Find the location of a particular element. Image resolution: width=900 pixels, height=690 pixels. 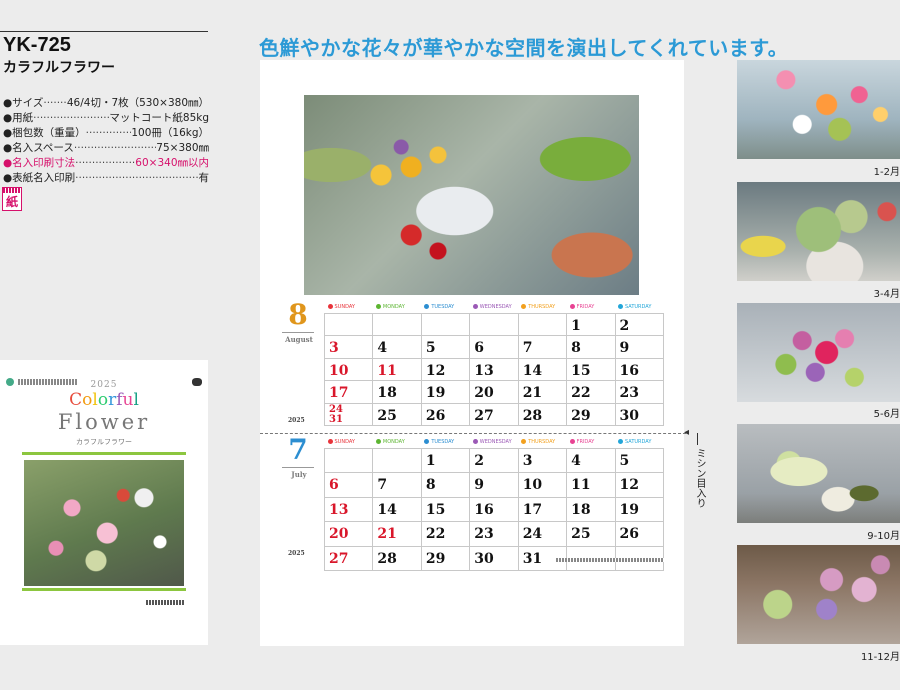

weekday-header: SATURDAY is located at coordinates (639, 307).